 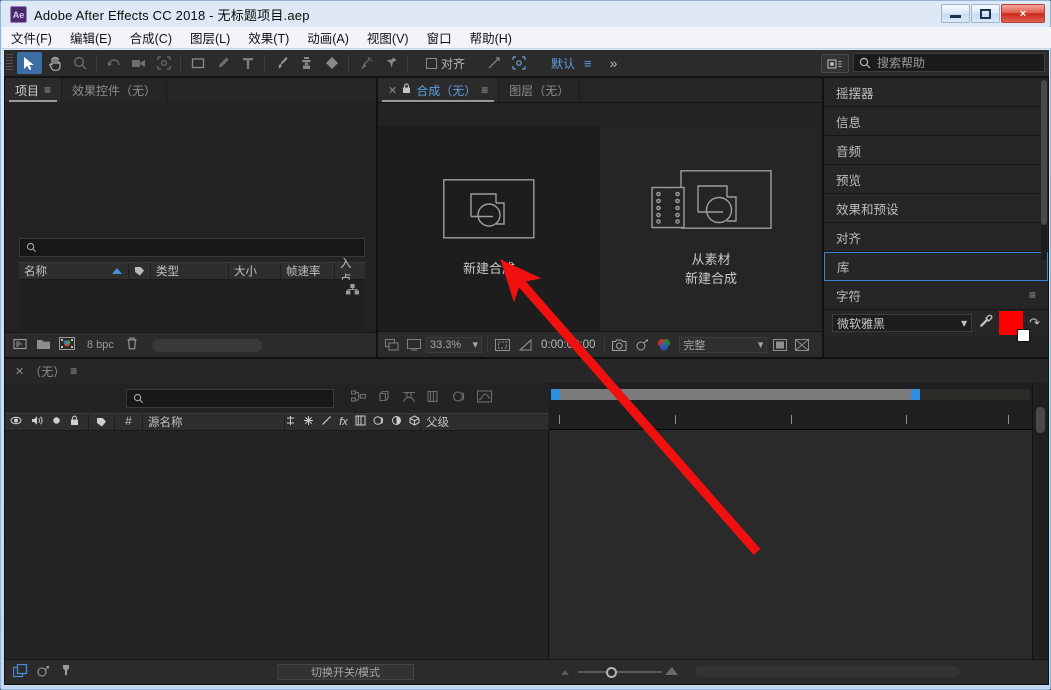 I want to click on panel-effects-presets: 效果和预设, so click(x=936, y=208).